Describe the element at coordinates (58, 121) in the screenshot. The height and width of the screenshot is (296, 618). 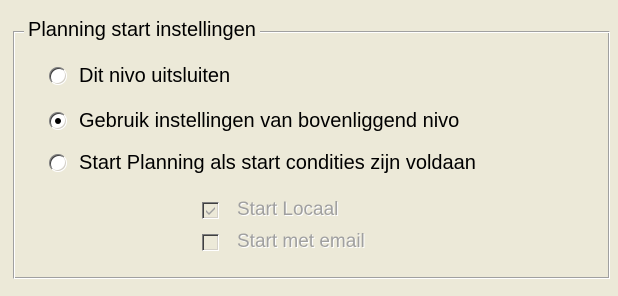
I see `radio-button-checked` at that location.